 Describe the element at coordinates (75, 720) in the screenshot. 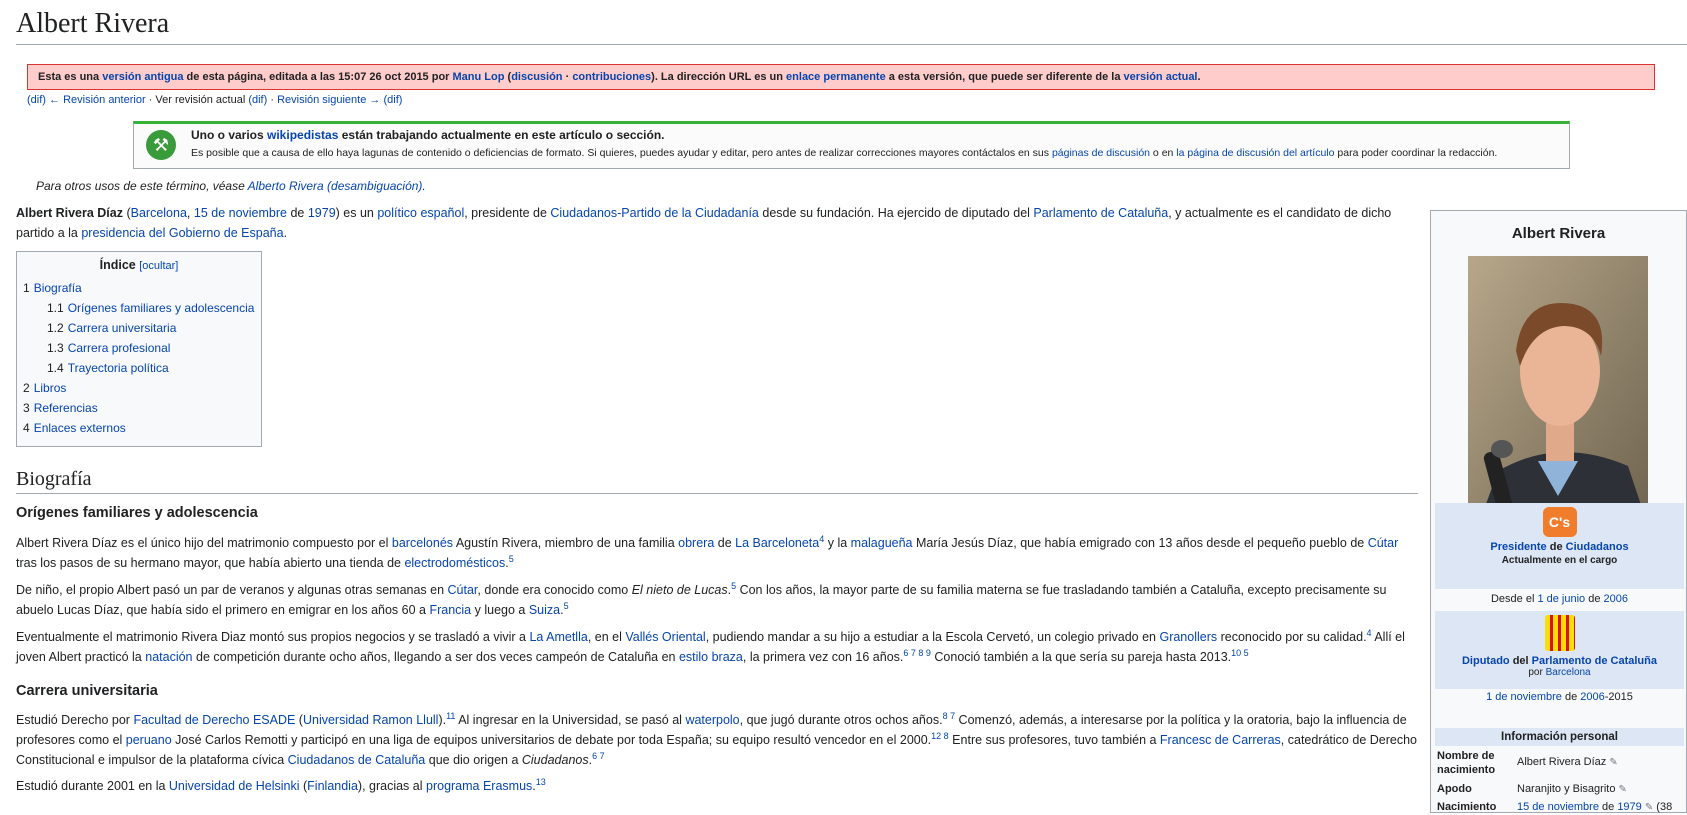

I see `p4-text-a: Estudió Derecho por` at that location.